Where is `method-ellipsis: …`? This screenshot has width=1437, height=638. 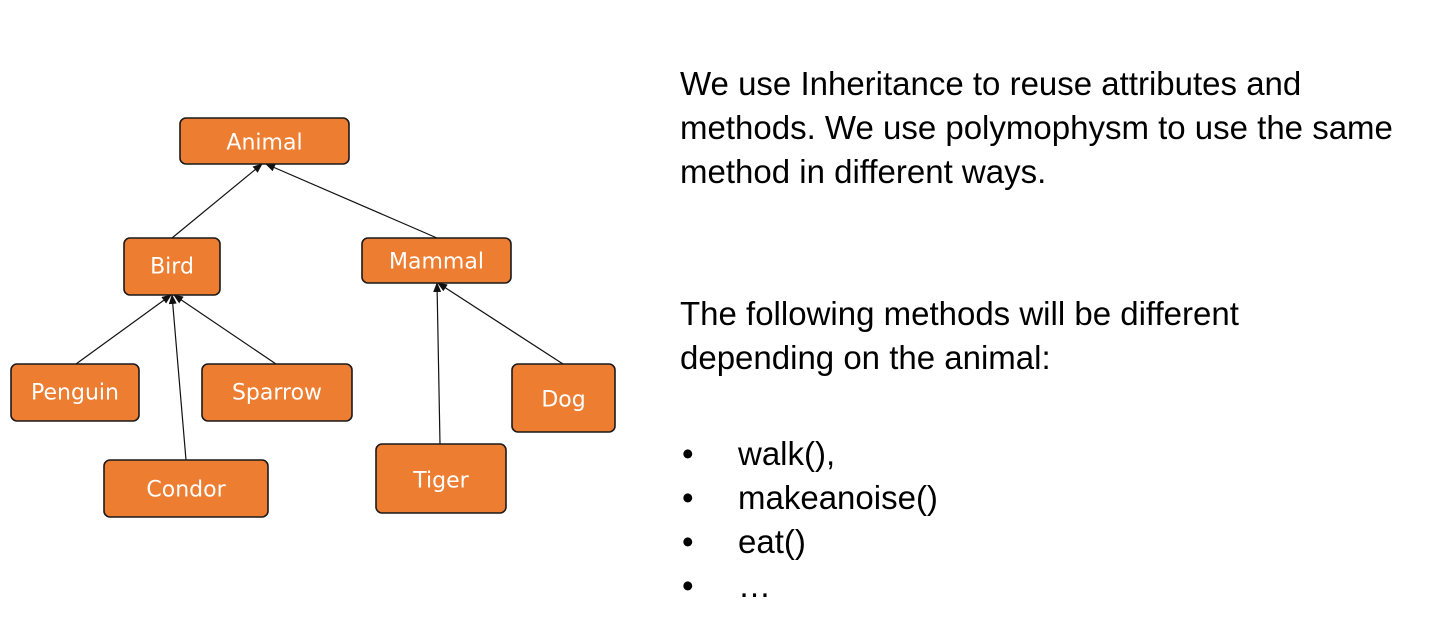 method-ellipsis: … is located at coordinates (754, 585).